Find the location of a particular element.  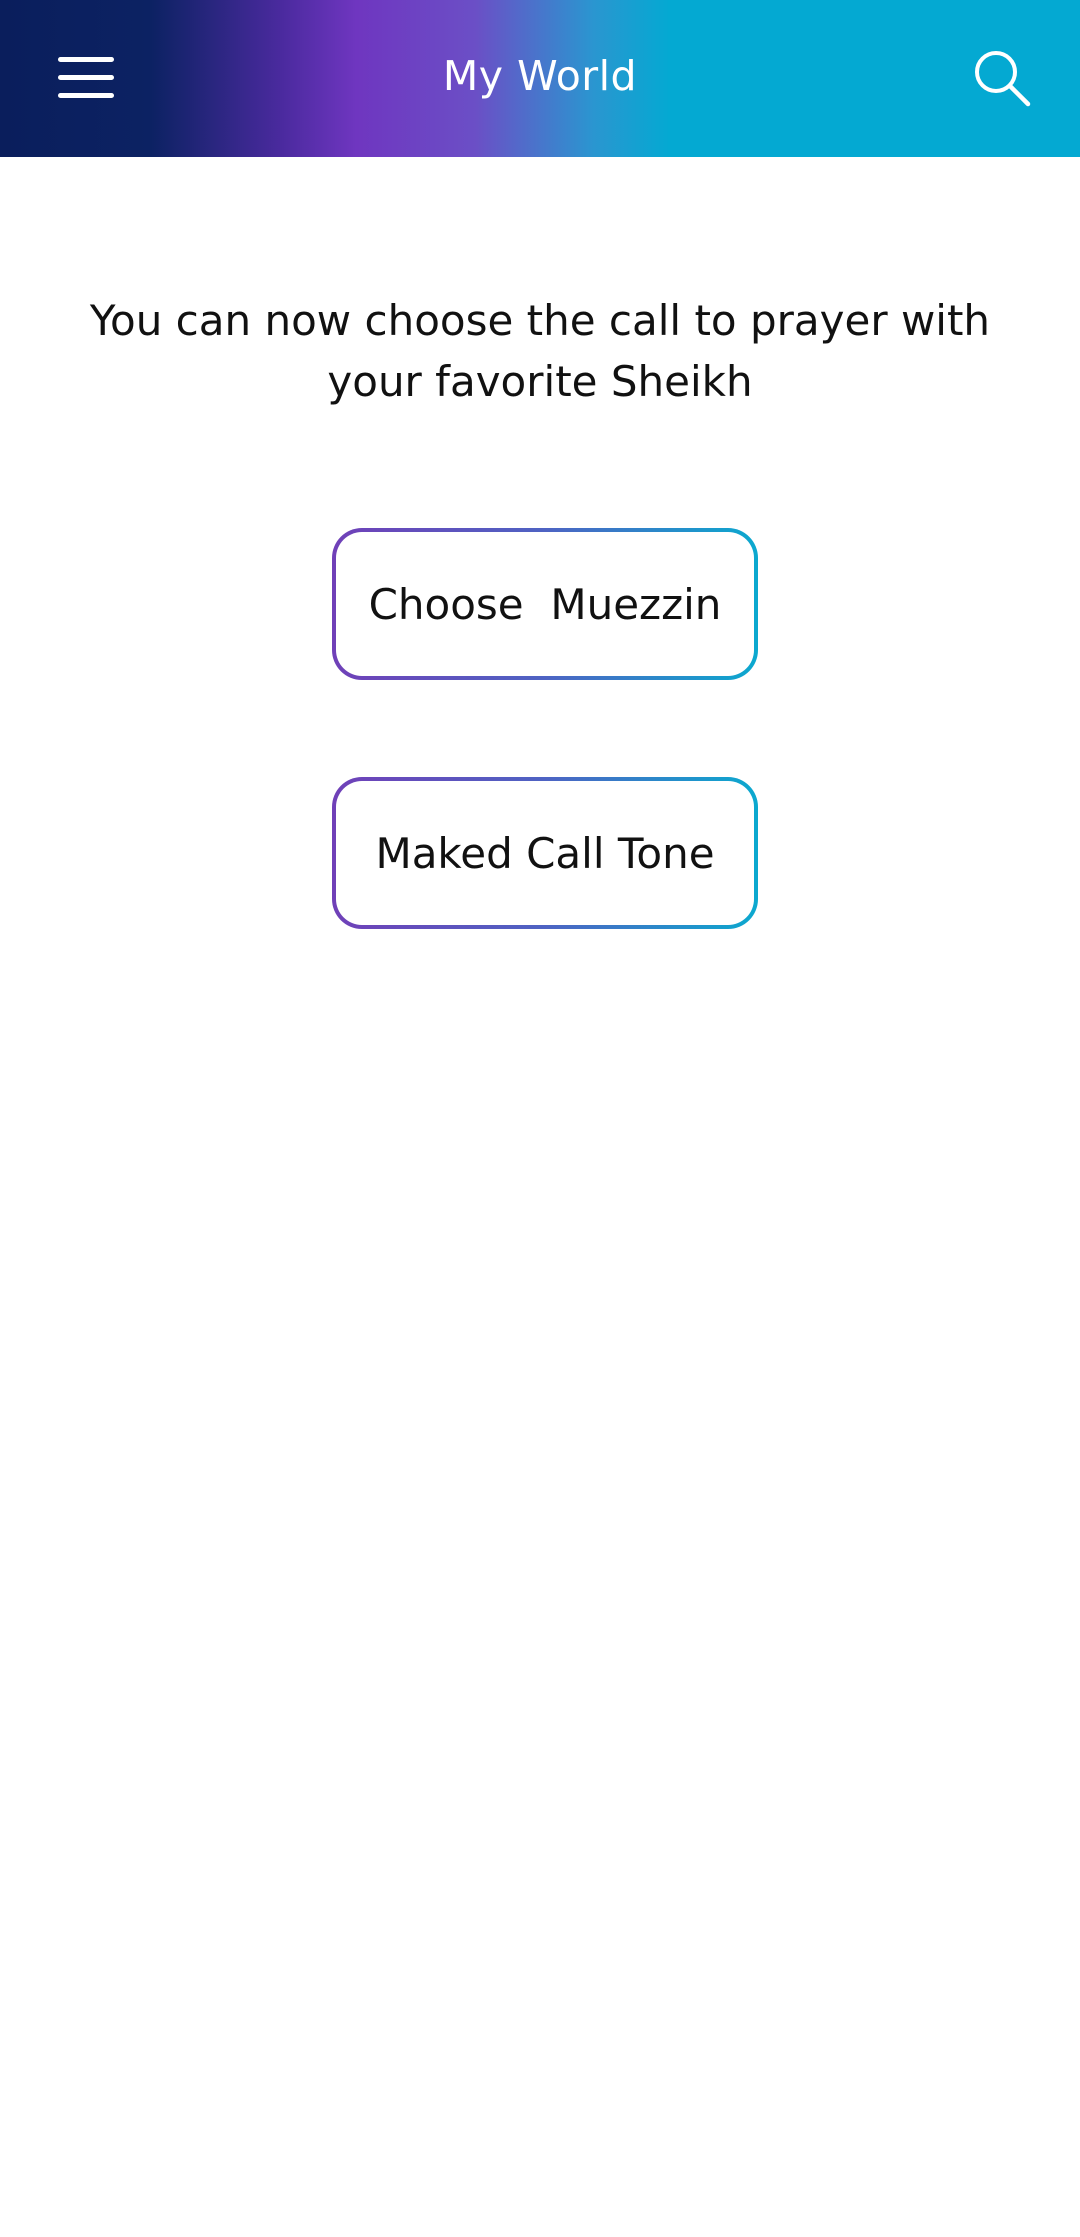

search-button is located at coordinates (1002, 78).